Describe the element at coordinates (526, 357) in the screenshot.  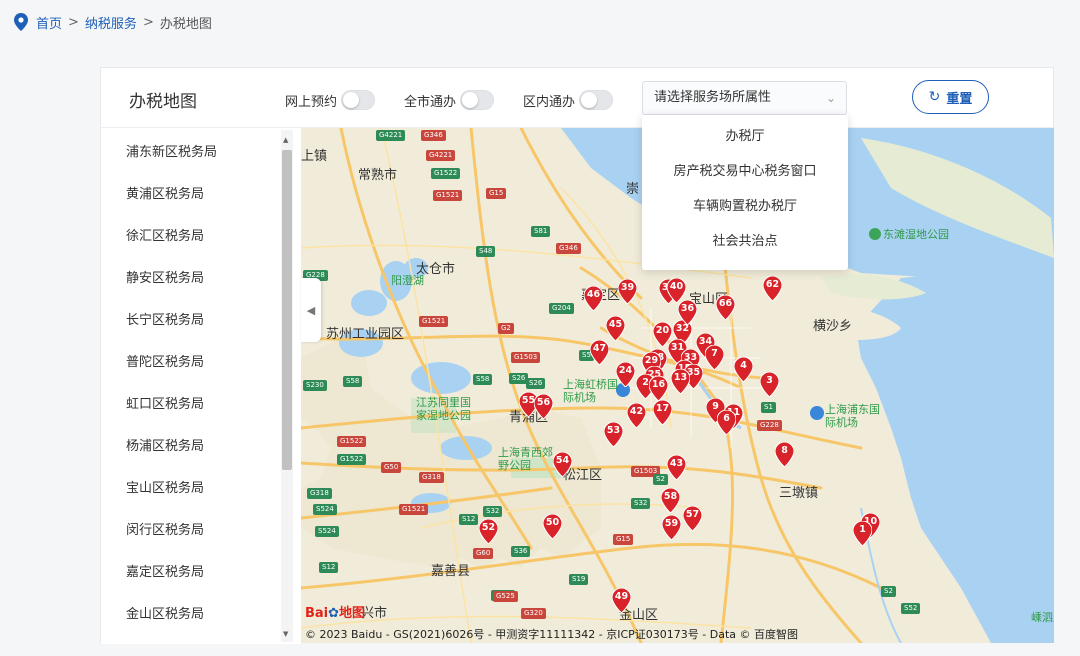
I see `road-shield-label: G1503` at that location.